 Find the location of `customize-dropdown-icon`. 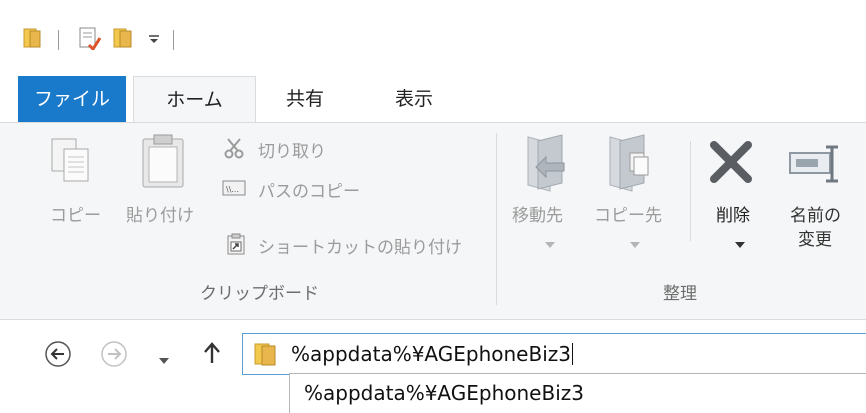

customize-dropdown-icon is located at coordinates (154, 40).